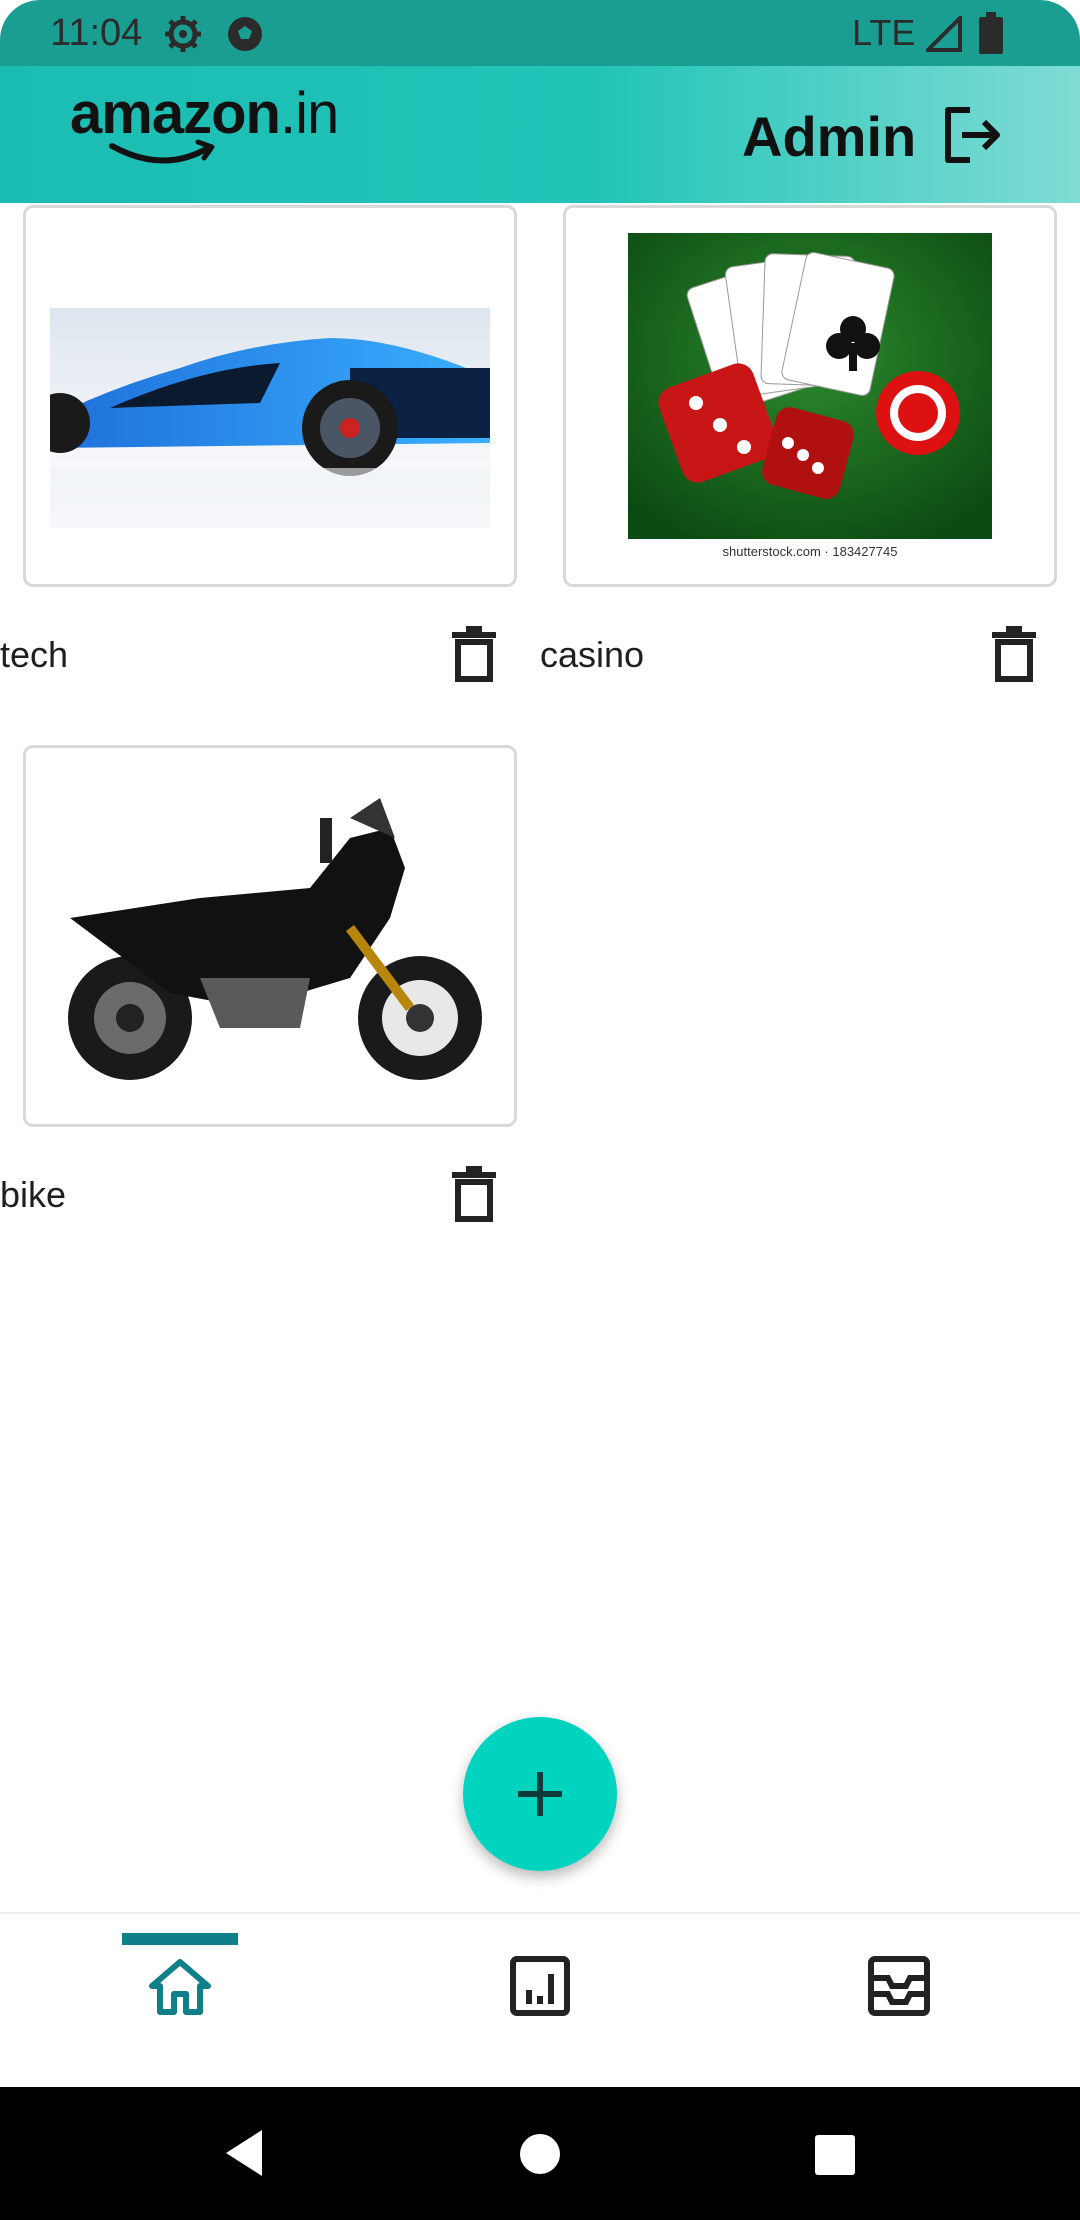 The width and height of the screenshot is (1080, 2220). Describe the element at coordinates (183, 34) in the screenshot. I see `settings-gear-icon` at that location.